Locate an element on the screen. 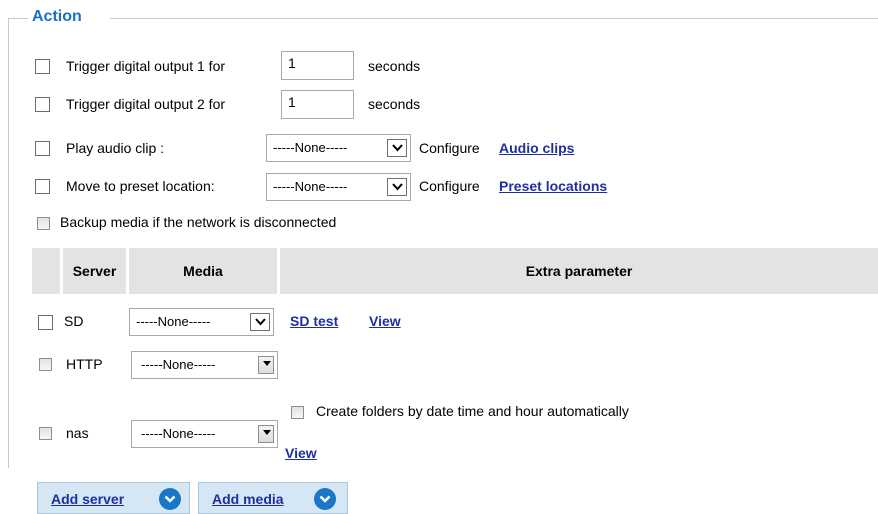  server-http-name: HTTP is located at coordinates (84, 364).